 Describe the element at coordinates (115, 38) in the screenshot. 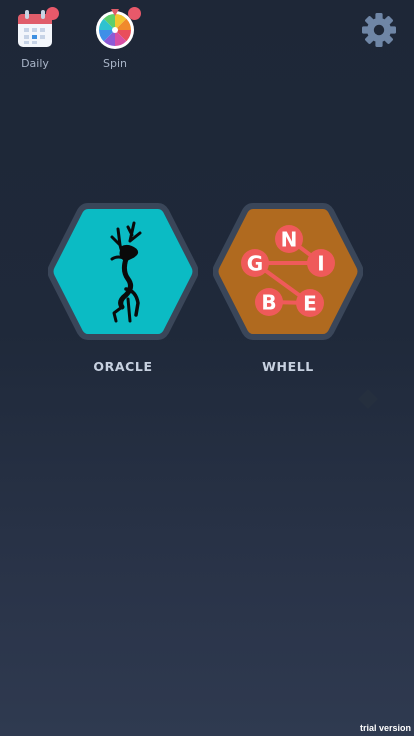

I see `spin-button: Spin` at that location.